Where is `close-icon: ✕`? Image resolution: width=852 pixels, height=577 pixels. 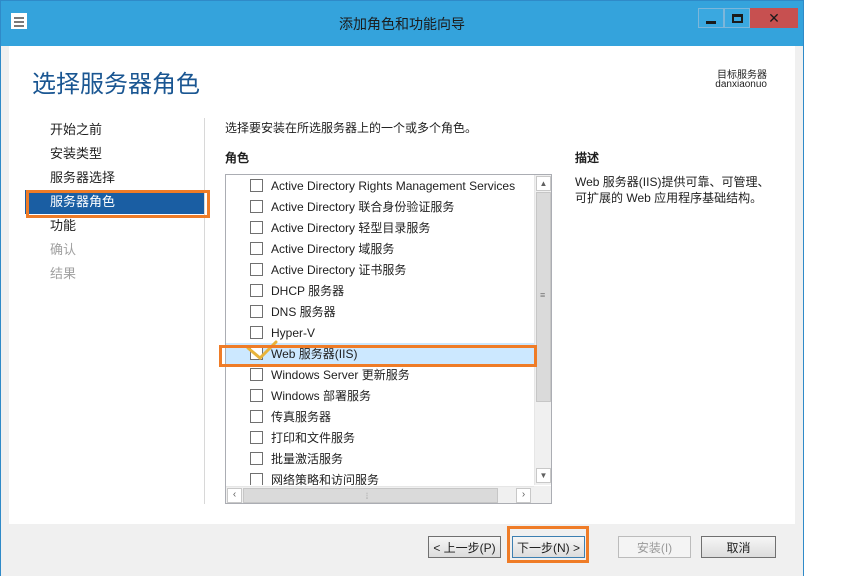
close-icon: ✕ is located at coordinates (774, 17).